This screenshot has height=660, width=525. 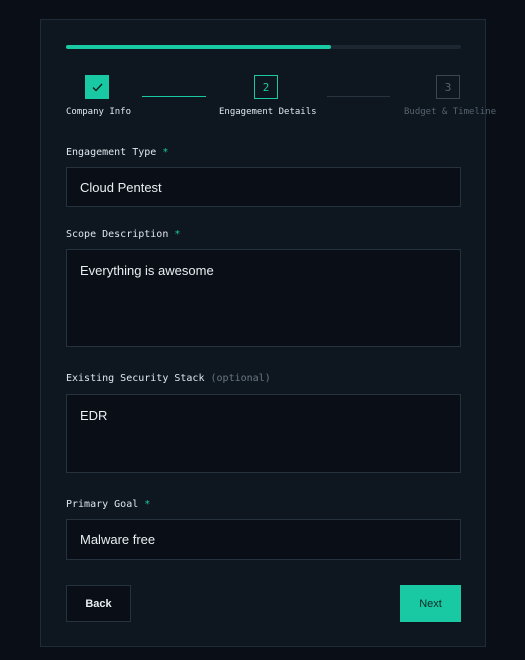 I want to click on scope-description-label: Scope Description *, so click(x=123, y=234).